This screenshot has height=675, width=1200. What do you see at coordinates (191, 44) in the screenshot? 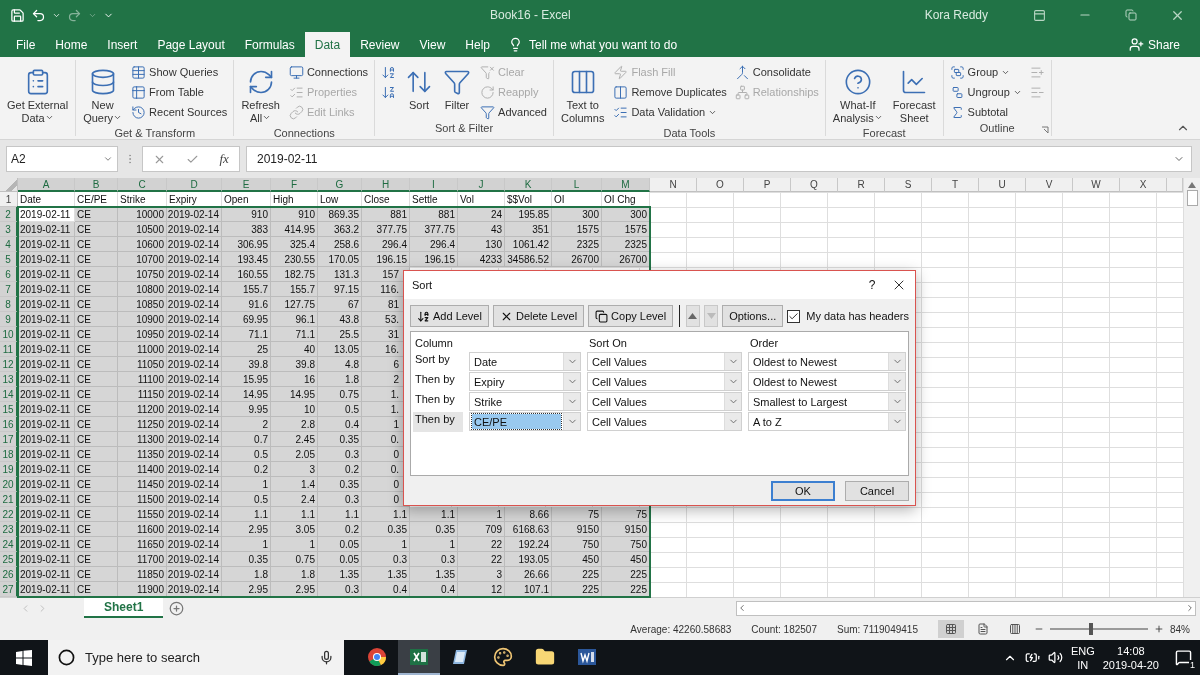
I see `ribbon-tab: Page Layout` at bounding box center [191, 44].